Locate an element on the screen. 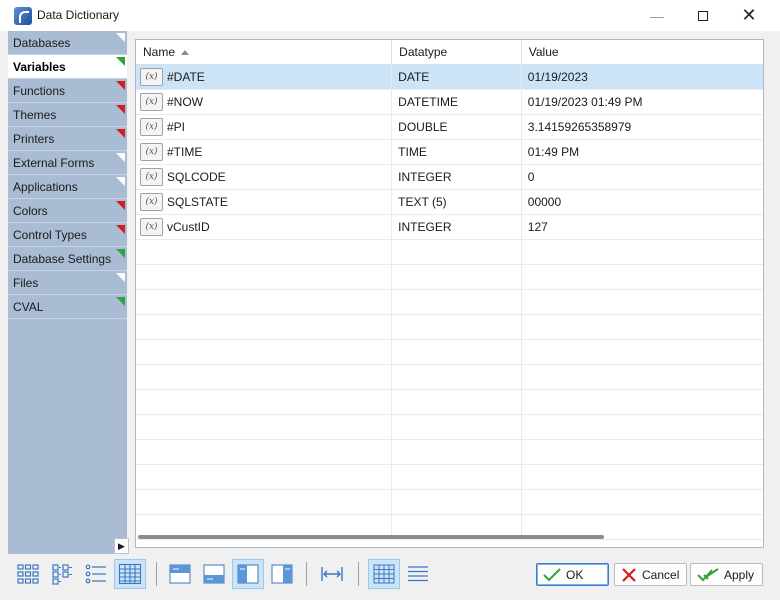 The height and width of the screenshot is (600, 780). sidebar-item-functions: Functions is located at coordinates (67, 91).